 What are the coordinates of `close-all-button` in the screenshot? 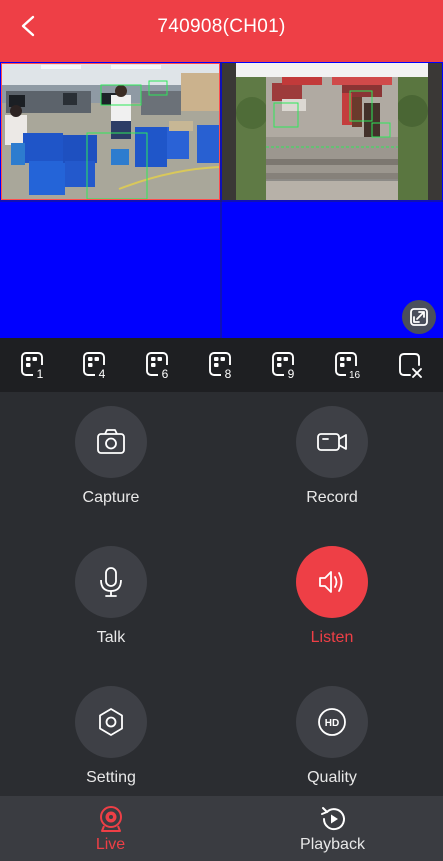 It's located at (410, 365).